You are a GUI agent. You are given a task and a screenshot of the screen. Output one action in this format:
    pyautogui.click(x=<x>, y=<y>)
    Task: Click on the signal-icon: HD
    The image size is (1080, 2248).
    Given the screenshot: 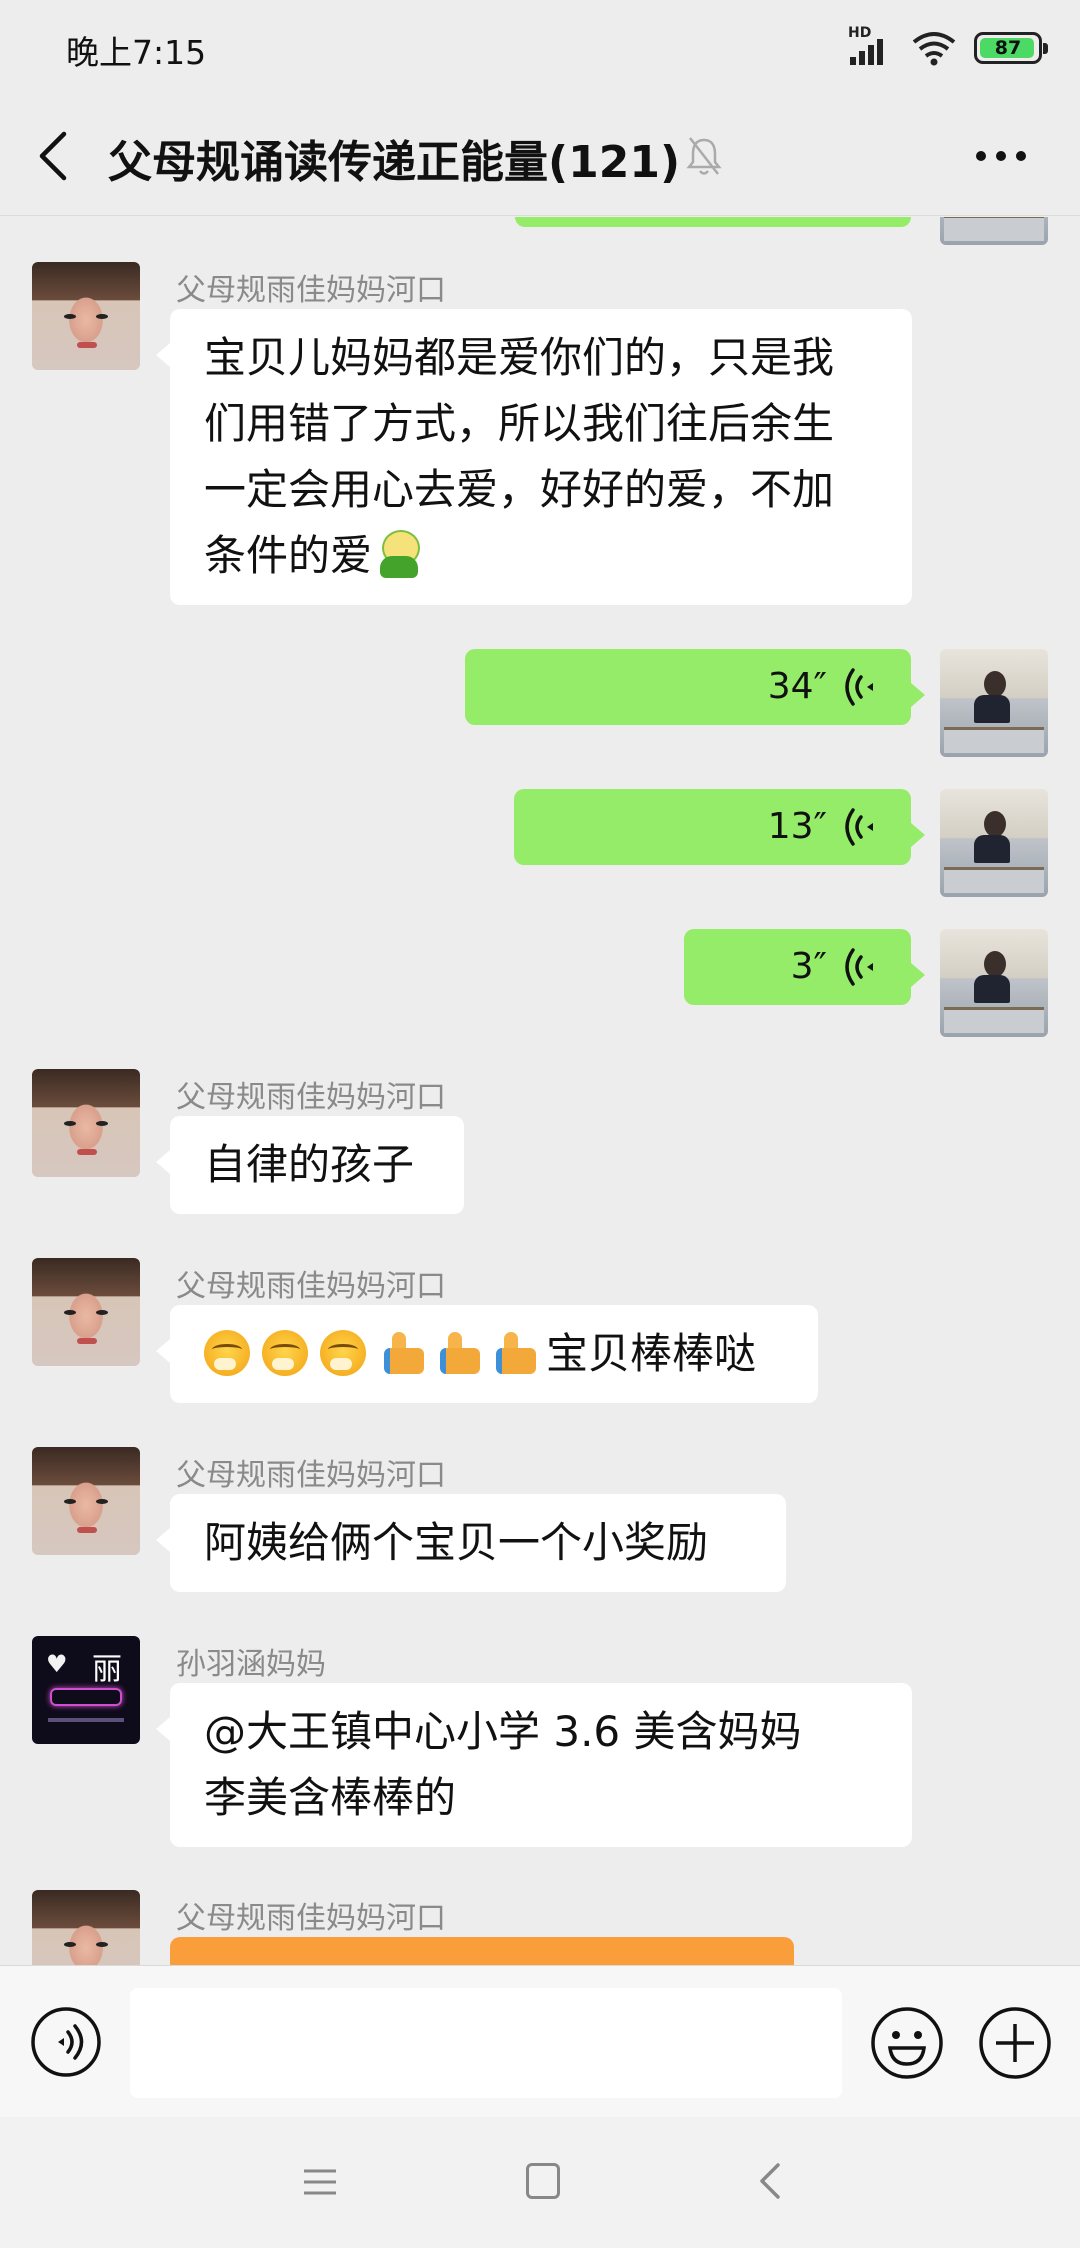 What is the action you would take?
    pyautogui.click(x=871, y=46)
    